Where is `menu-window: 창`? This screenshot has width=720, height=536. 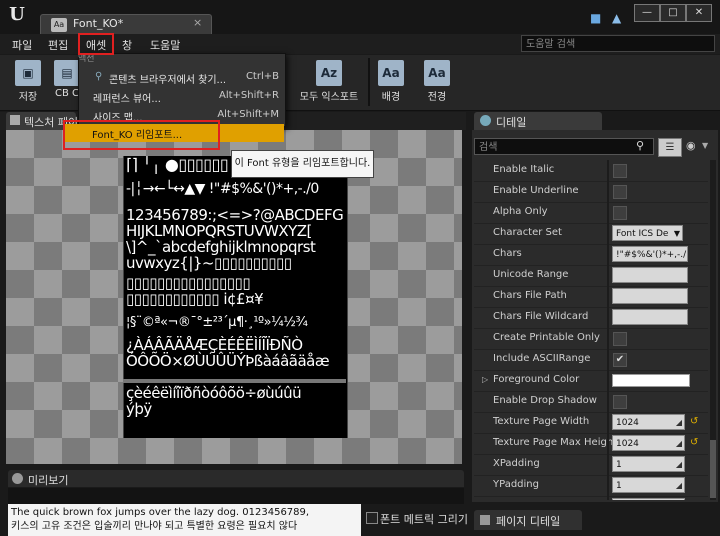
menu-window: 창 is located at coordinates (127, 45).